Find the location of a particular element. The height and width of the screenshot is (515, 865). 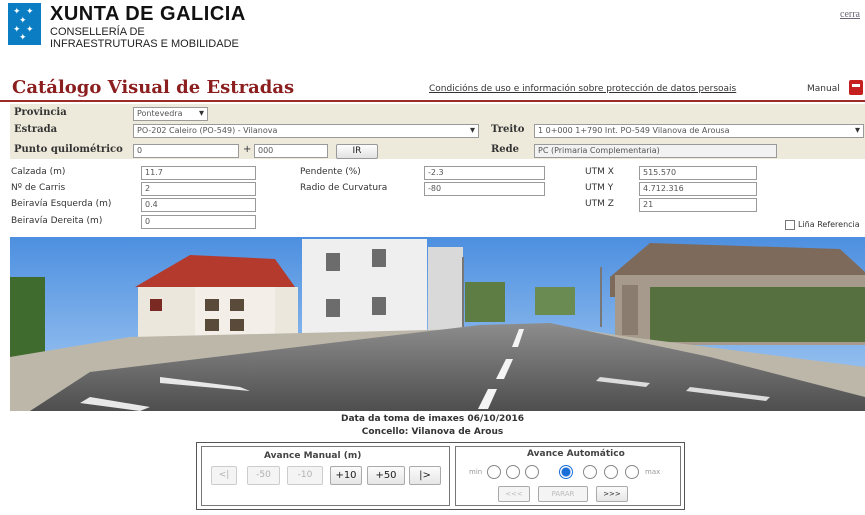

radio-curvatura-label: Radio de Curvatura is located at coordinates (344, 188).